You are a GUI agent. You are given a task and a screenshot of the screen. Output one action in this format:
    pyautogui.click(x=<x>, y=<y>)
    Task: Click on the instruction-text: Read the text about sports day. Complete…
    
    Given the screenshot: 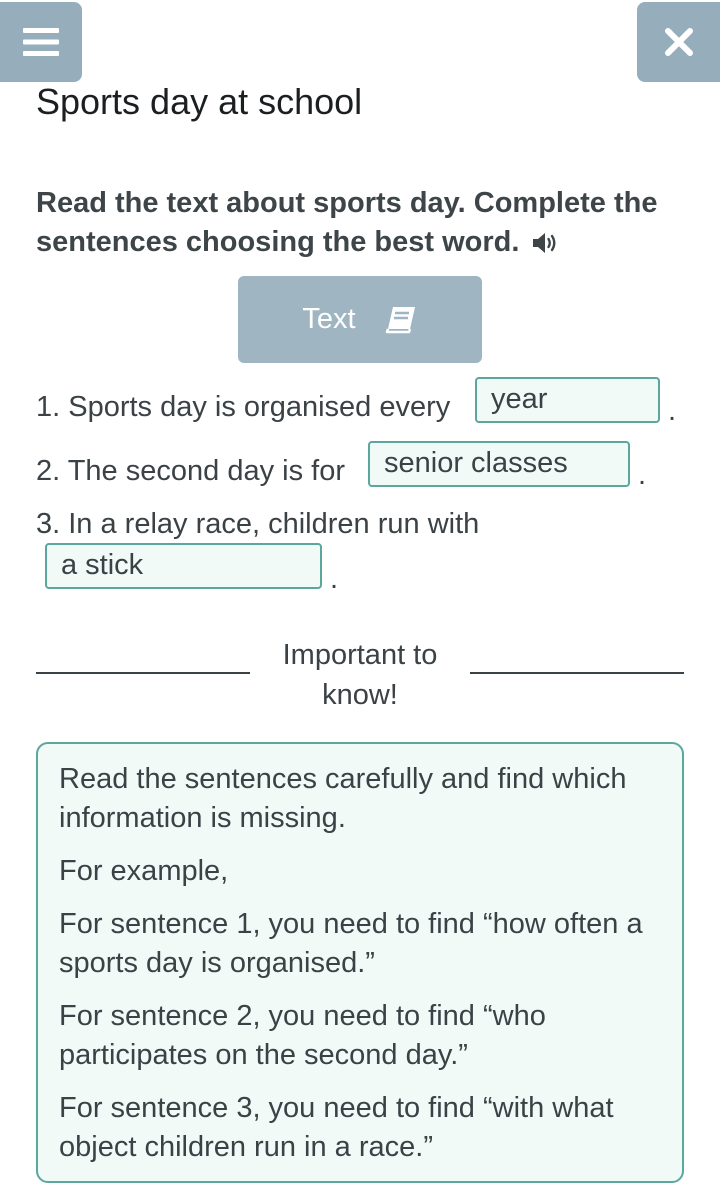 What is the action you would take?
    pyautogui.click(x=347, y=222)
    